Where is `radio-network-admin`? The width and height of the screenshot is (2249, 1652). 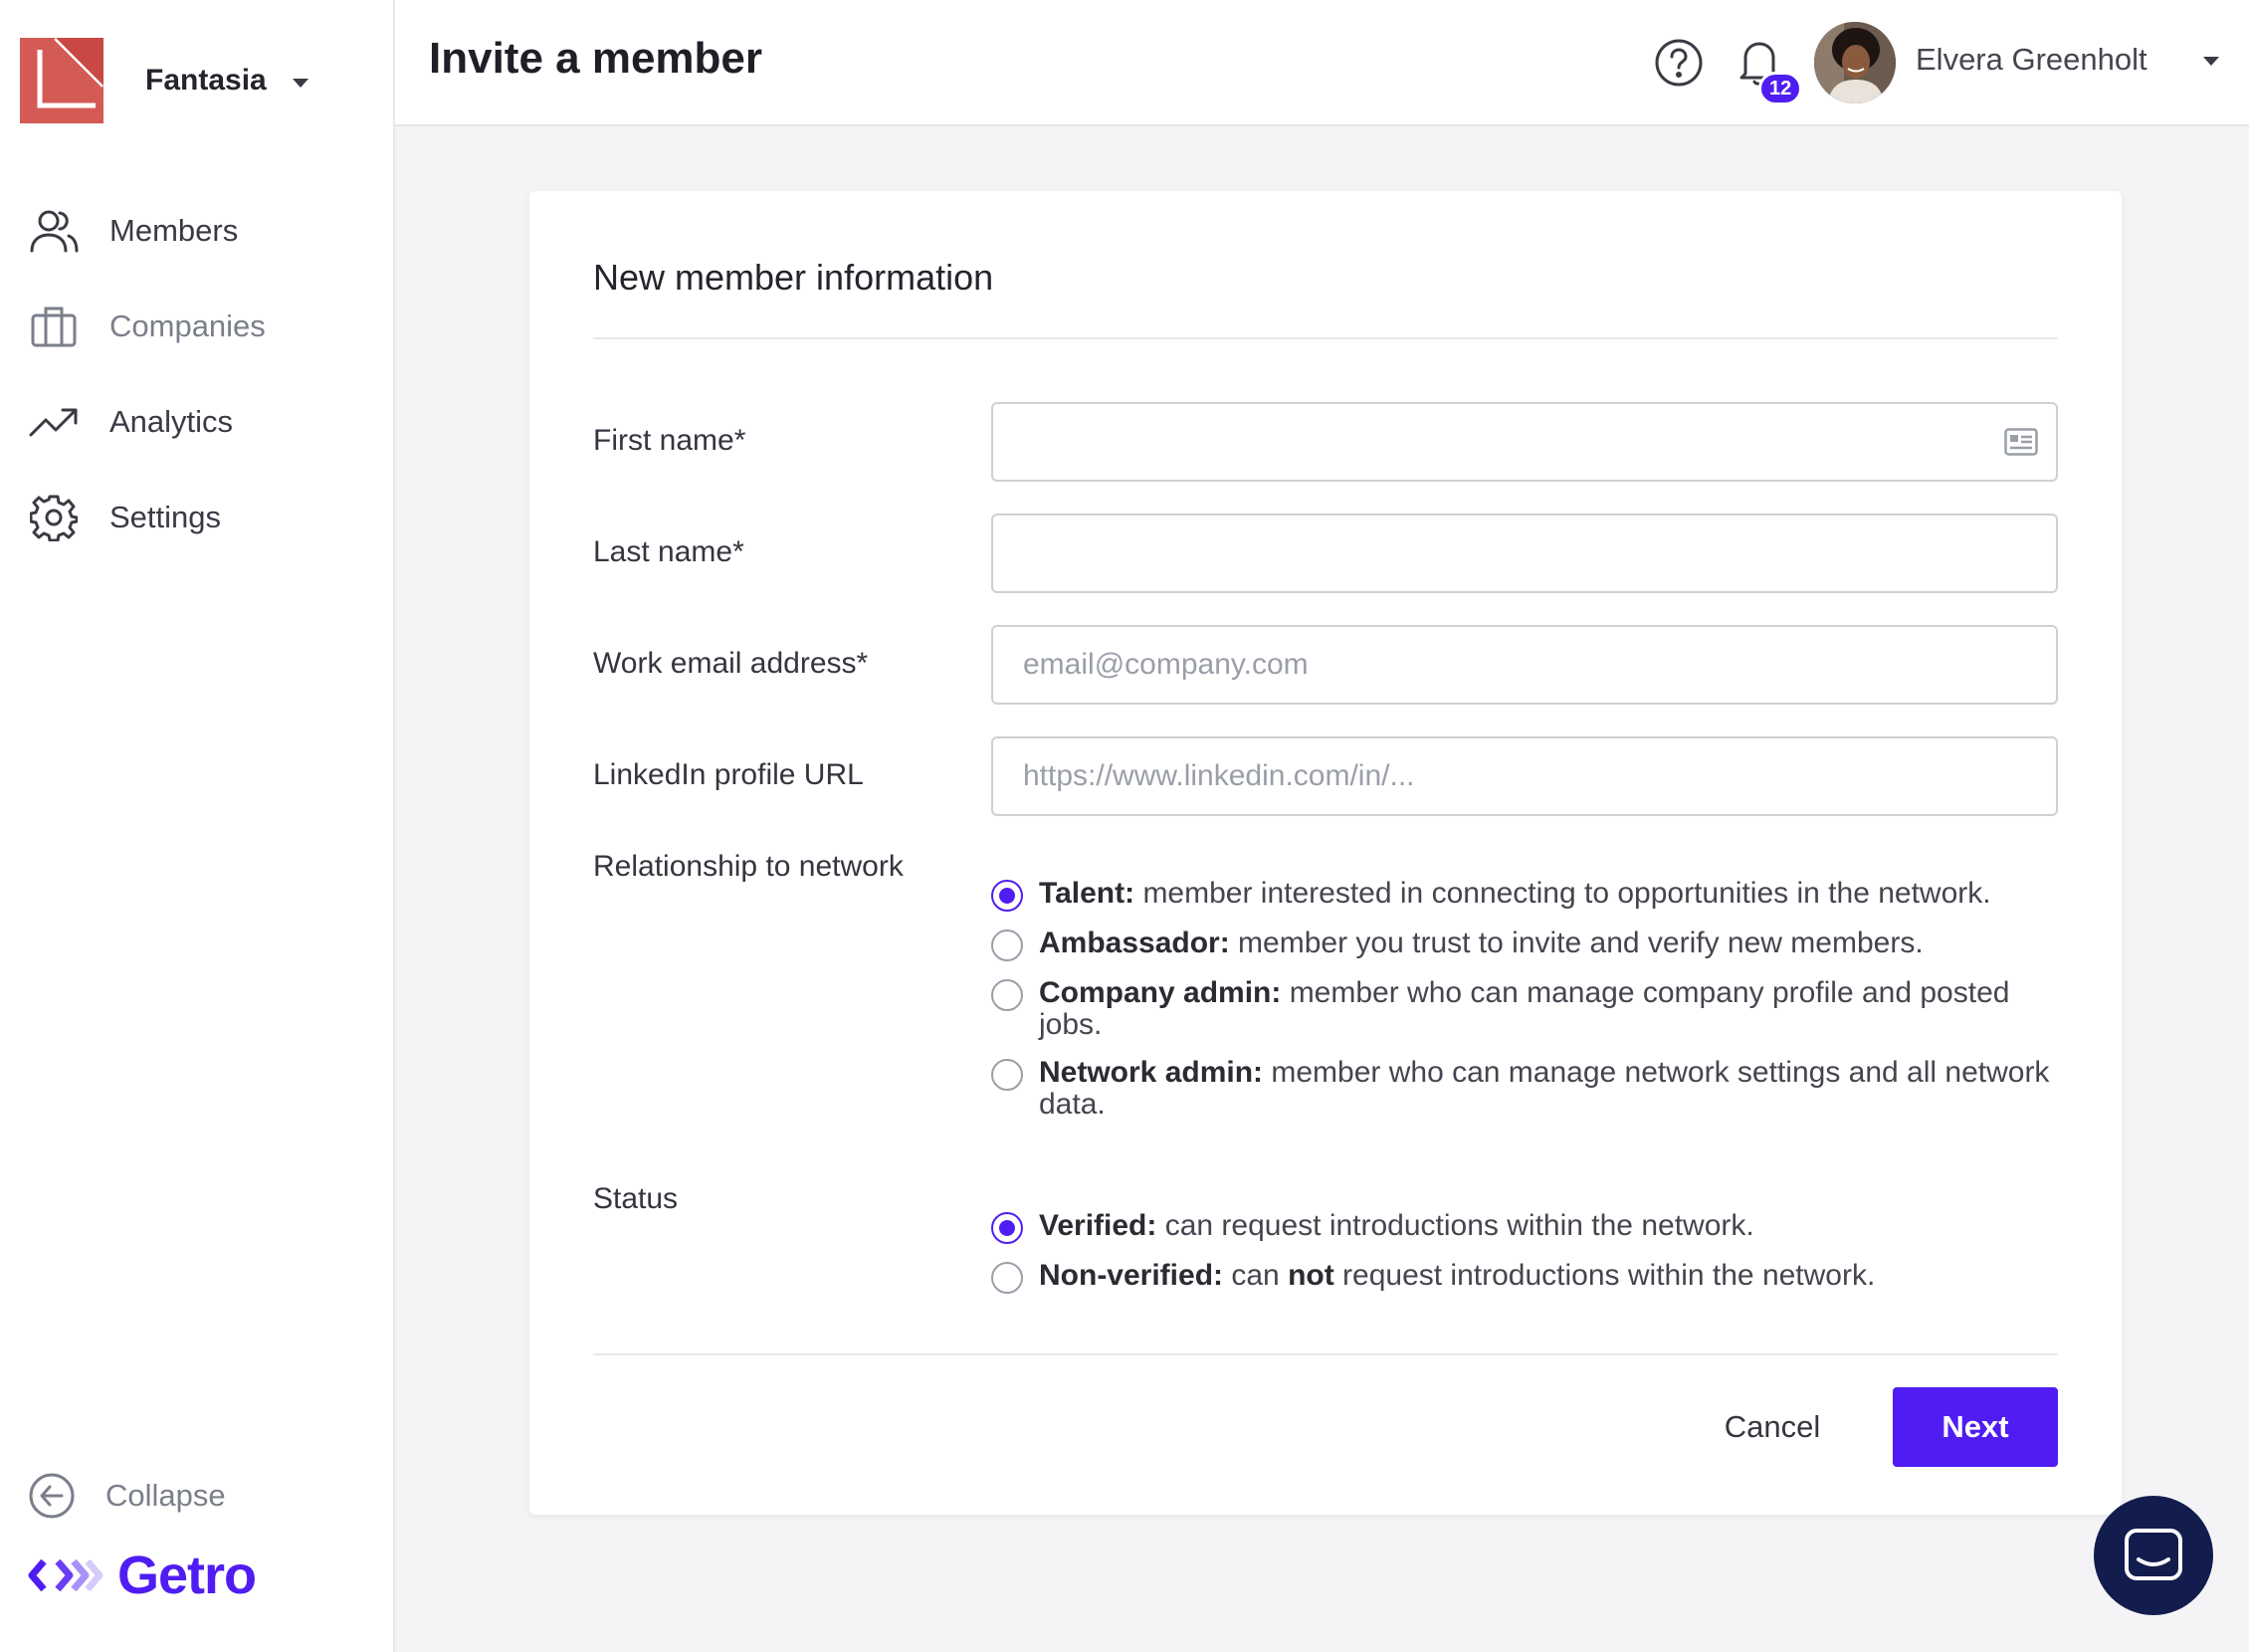 radio-network-admin is located at coordinates (1007, 1075).